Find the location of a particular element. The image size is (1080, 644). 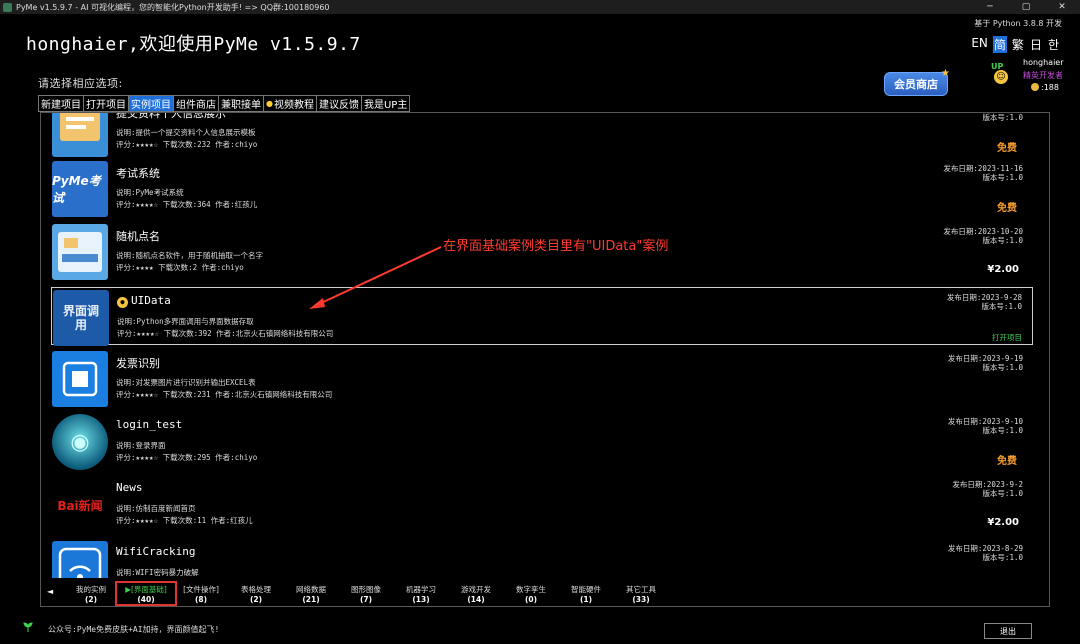

category-smart-hardware: 智能硬件 (1) is located at coordinates (586, 595).